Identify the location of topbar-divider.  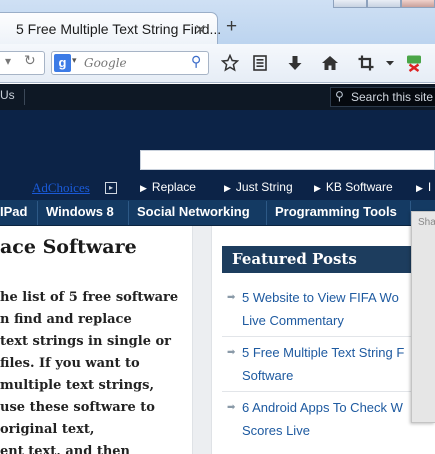
(24, 97).